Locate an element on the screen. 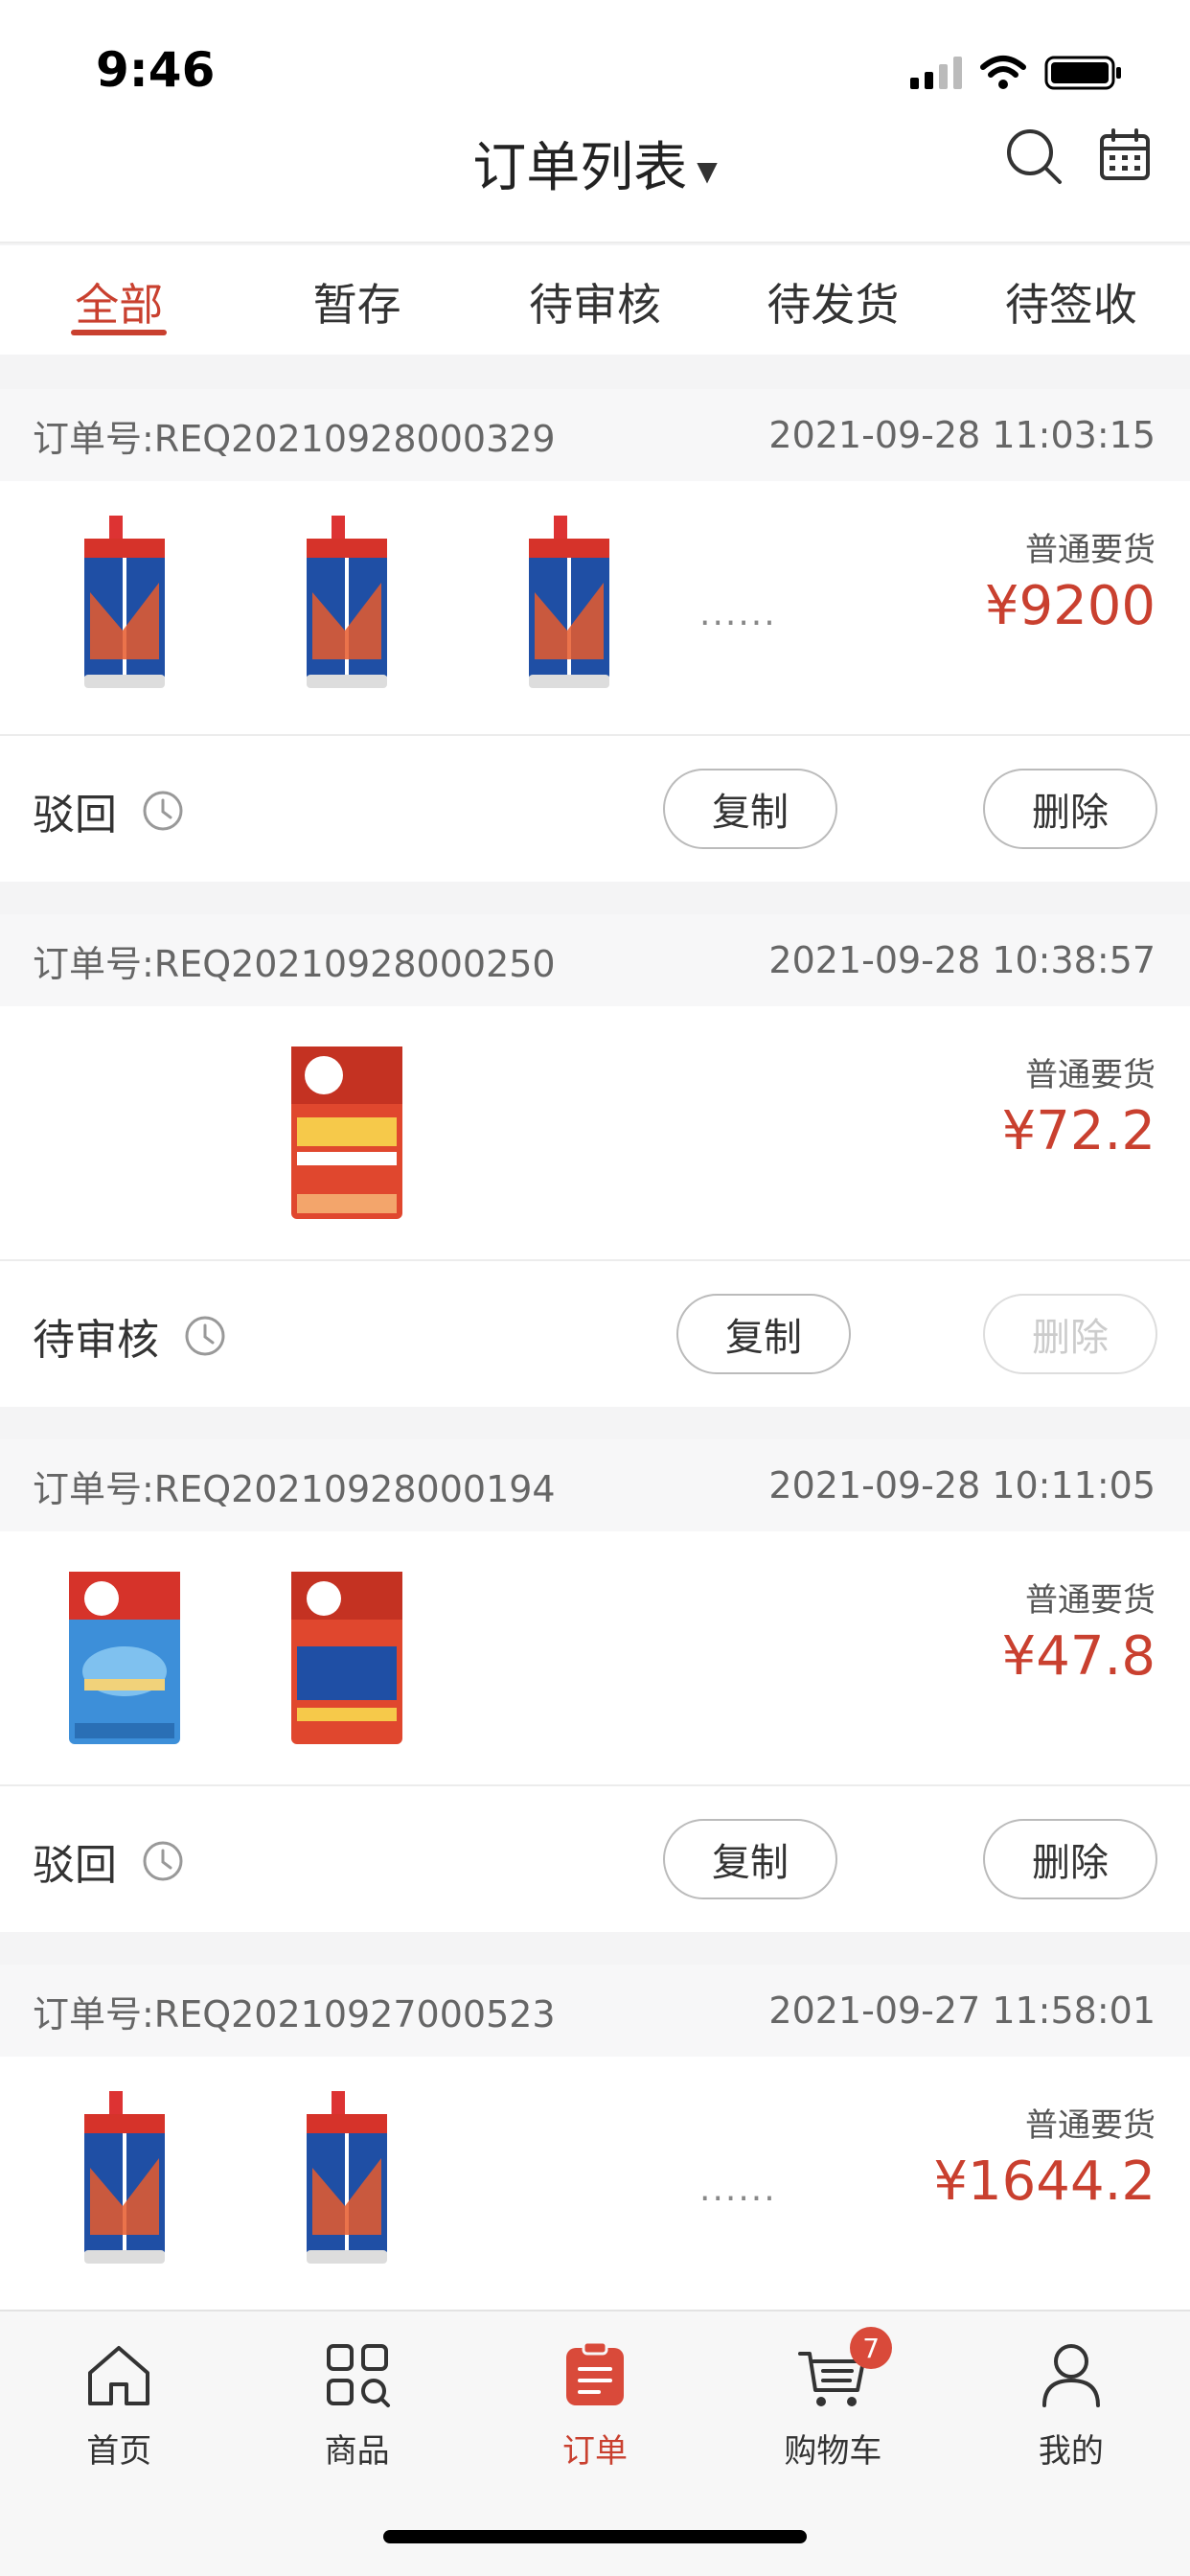  wifi-icon is located at coordinates (1003, 72).